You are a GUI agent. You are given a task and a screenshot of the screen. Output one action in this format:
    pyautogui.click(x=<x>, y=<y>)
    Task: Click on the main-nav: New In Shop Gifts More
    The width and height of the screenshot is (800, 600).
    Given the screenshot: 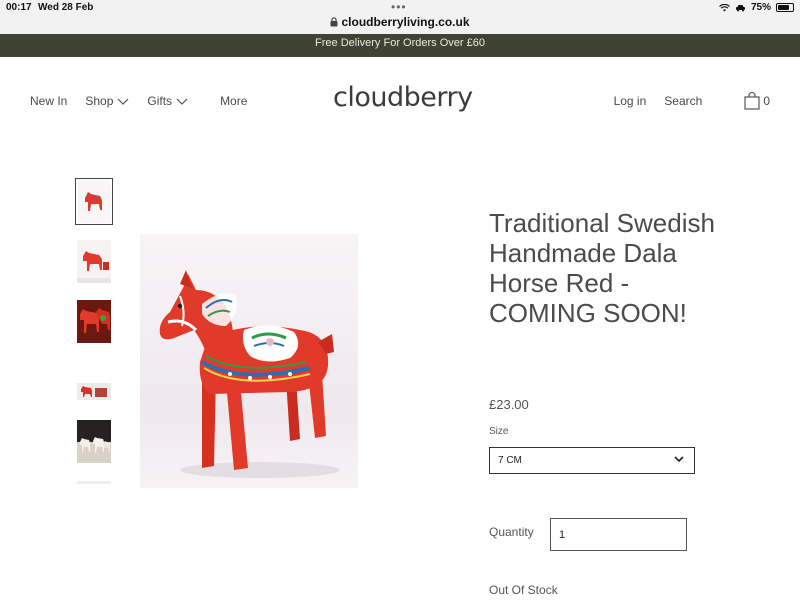 What is the action you would take?
    pyautogui.click(x=138, y=101)
    